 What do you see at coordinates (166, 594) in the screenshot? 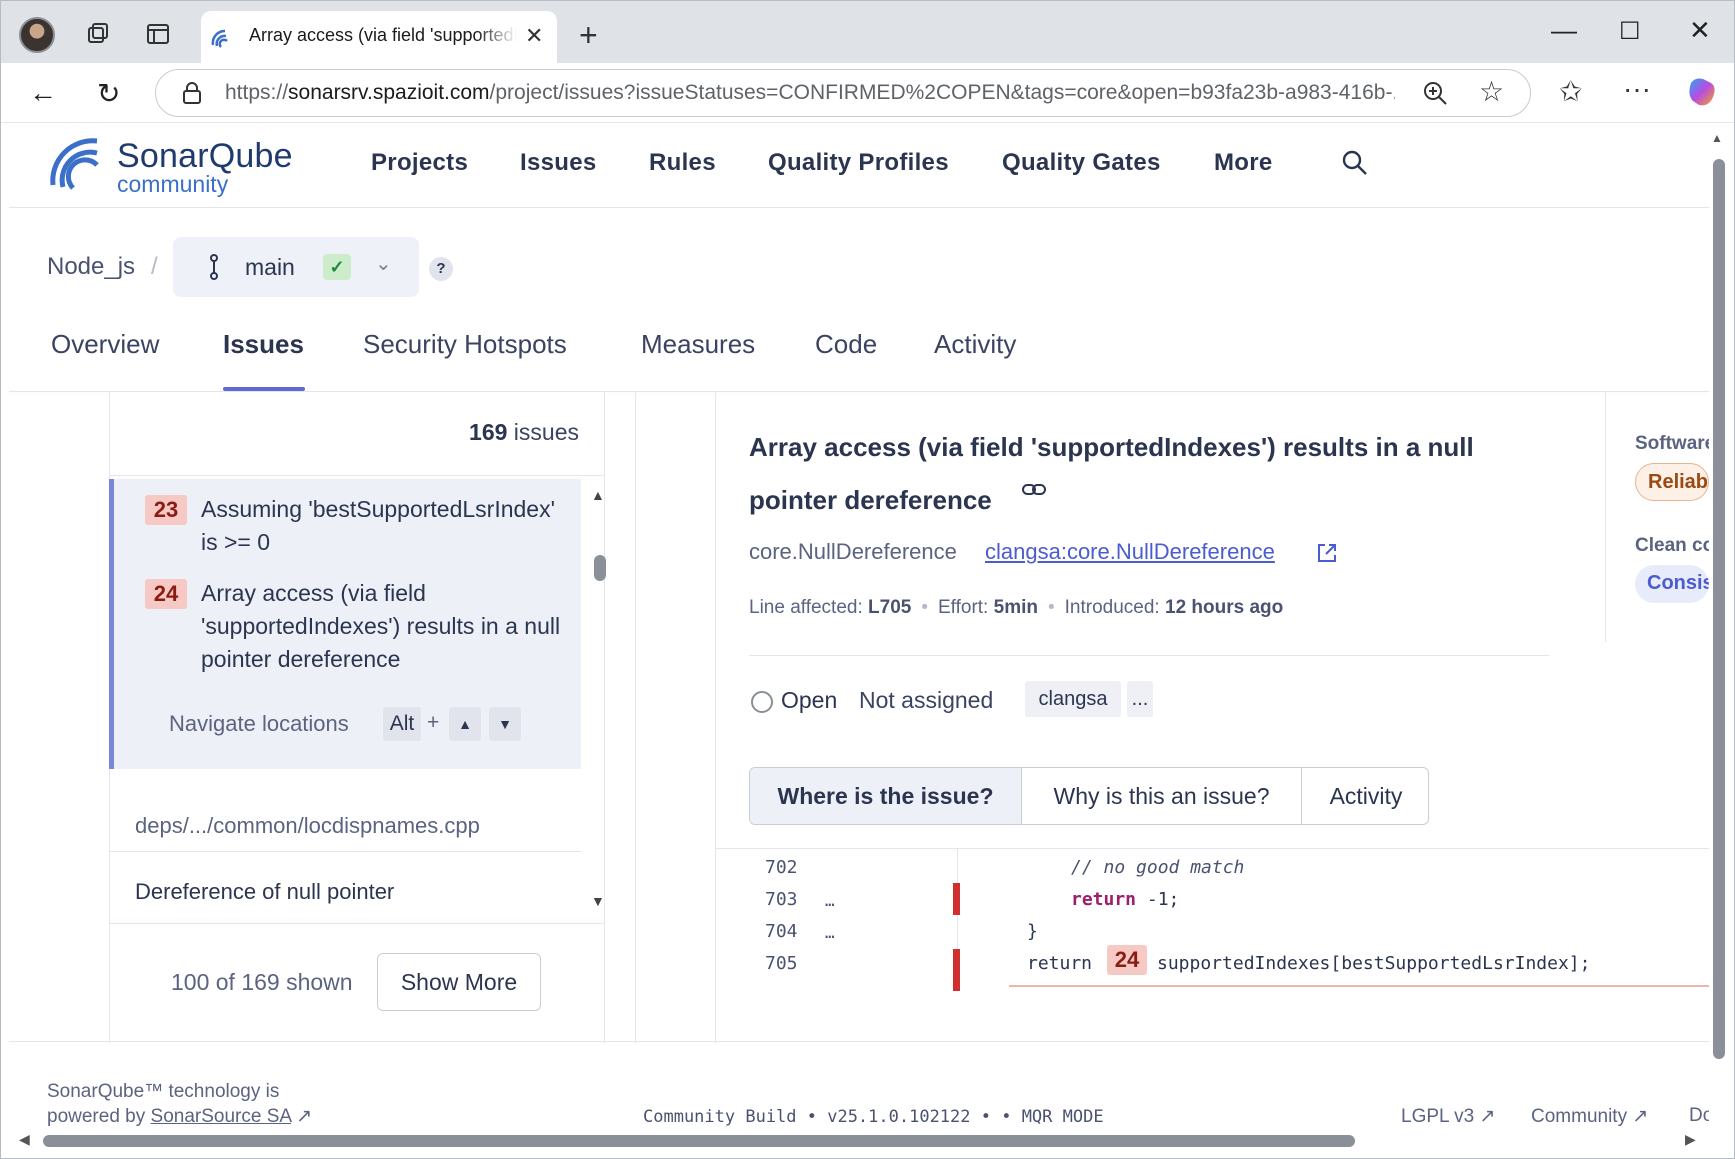
I see `location-number: 24` at bounding box center [166, 594].